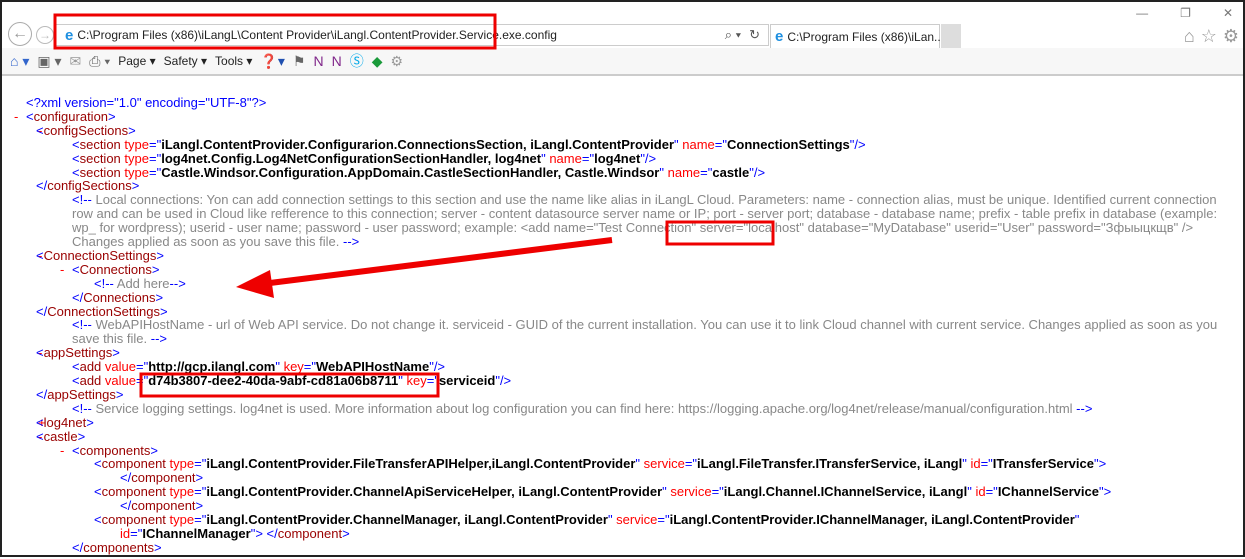  What do you see at coordinates (1209, 36) in the screenshot?
I see `favorites-icon: ☆` at bounding box center [1209, 36].